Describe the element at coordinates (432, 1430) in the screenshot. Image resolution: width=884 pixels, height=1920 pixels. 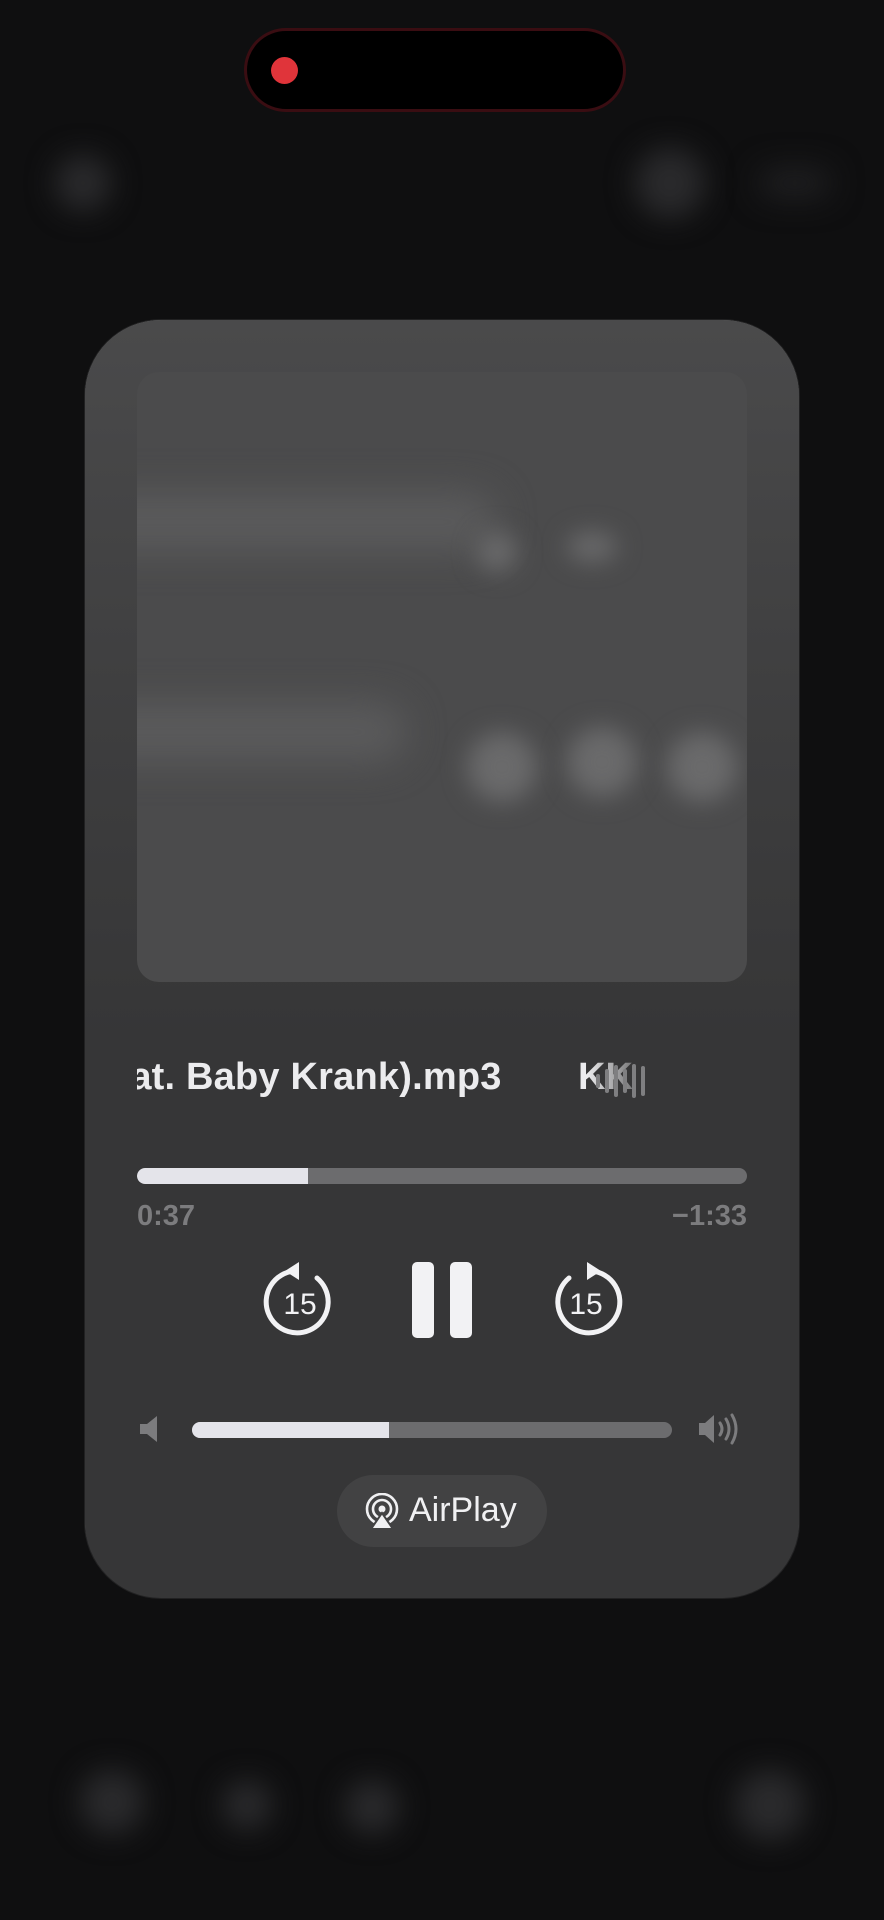
I see `volume-slider` at that location.